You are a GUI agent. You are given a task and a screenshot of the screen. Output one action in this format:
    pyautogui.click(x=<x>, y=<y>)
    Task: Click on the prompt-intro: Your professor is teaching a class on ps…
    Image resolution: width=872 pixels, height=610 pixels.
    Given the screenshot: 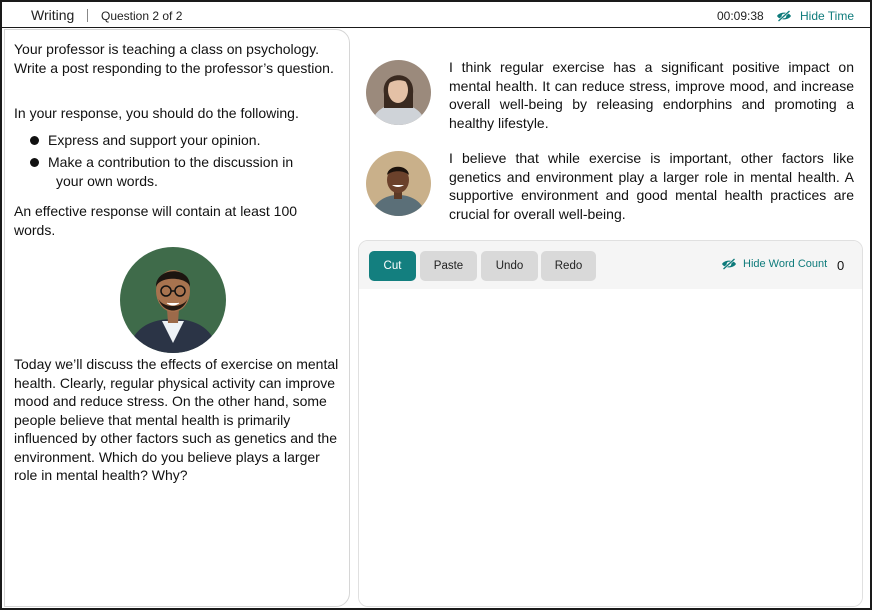 What is the action you would take?
    pyautogui.click(x=174, y=58)
    